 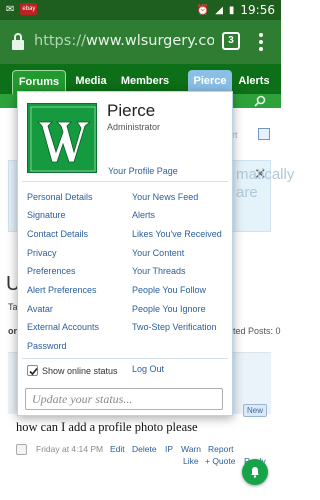 I want to click on your-profile-page-link: Your Profile Page, so click(x=143, y=171).